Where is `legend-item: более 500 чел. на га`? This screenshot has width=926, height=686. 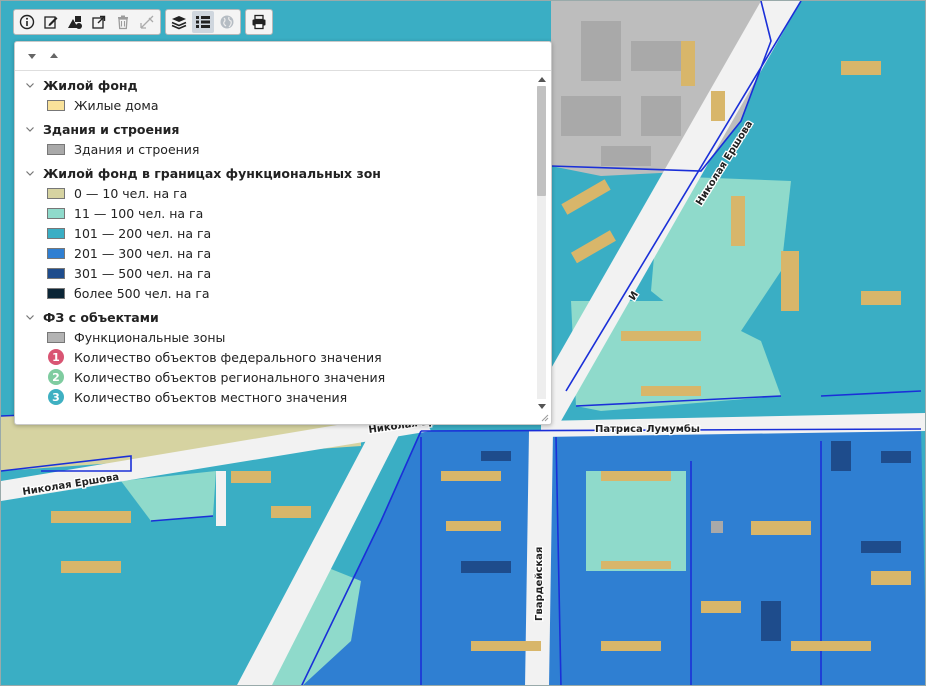 legend-item: более 500 чел. на га is located at coordinates (275, 293).